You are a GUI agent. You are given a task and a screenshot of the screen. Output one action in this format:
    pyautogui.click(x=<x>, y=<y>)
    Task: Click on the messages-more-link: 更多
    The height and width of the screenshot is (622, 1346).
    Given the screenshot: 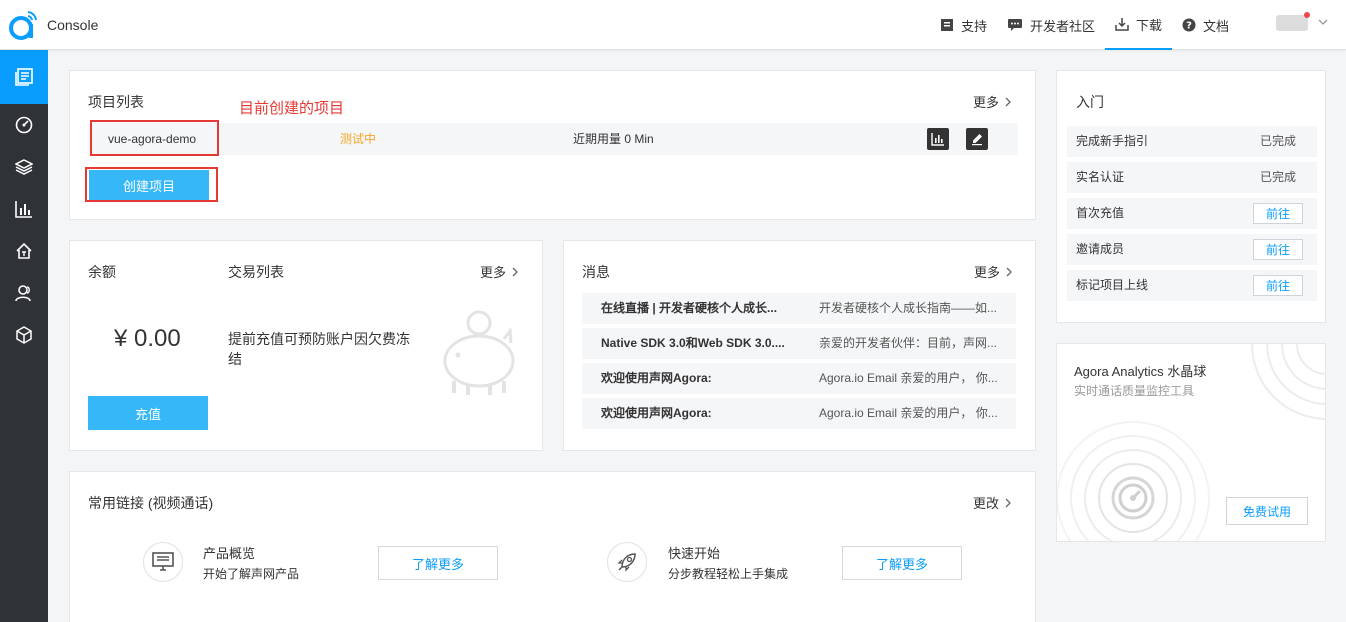 What is the action you would take?
    pyautogui.click(x=993, y=271)
    